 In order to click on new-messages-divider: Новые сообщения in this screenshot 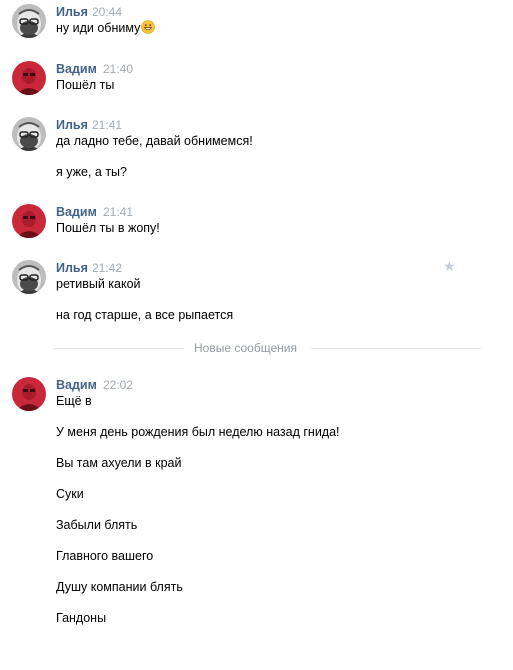, I will do `click(267, 348)`.